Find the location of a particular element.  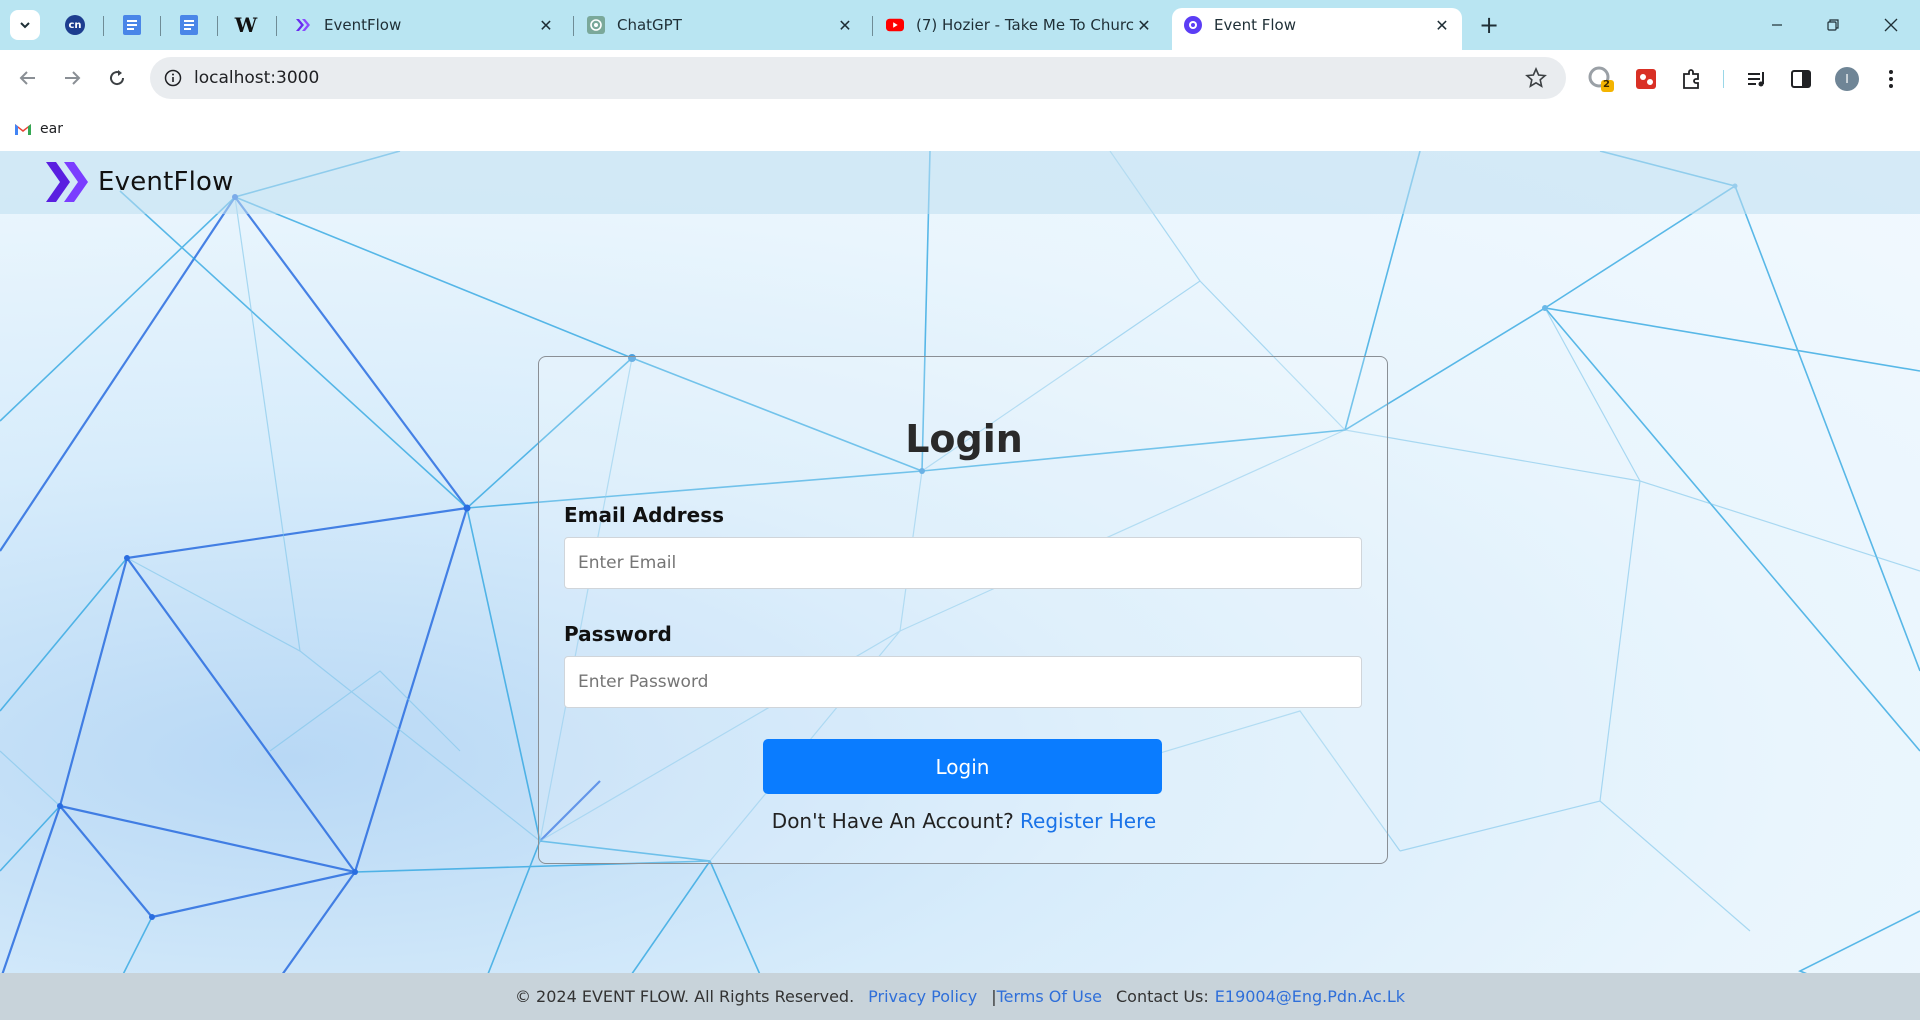

restore-icon is located at coordinates (1833, 25).